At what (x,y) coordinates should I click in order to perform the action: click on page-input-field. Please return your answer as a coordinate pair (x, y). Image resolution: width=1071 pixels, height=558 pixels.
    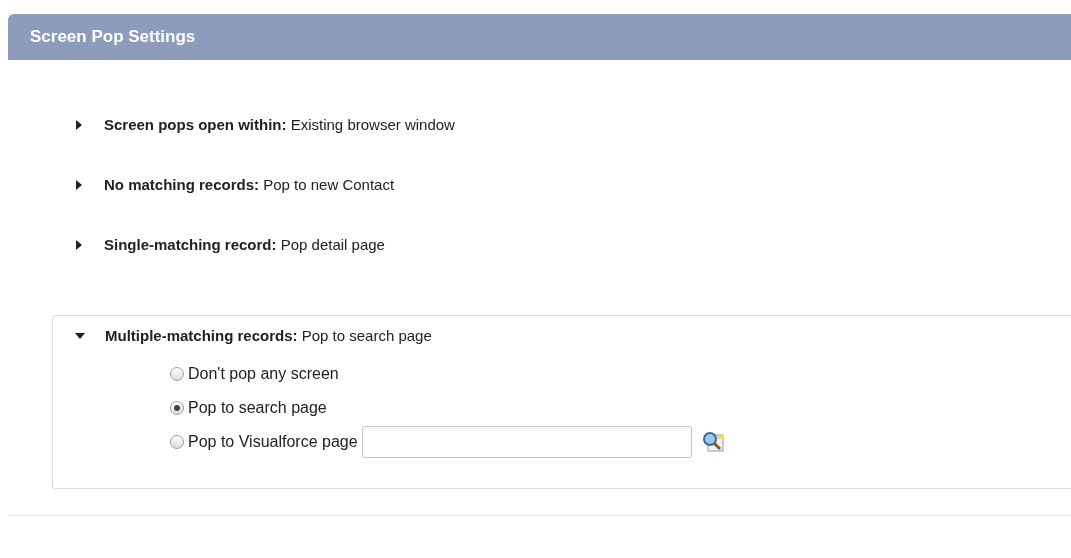
    Looking at the image, I should click on (526, 442).